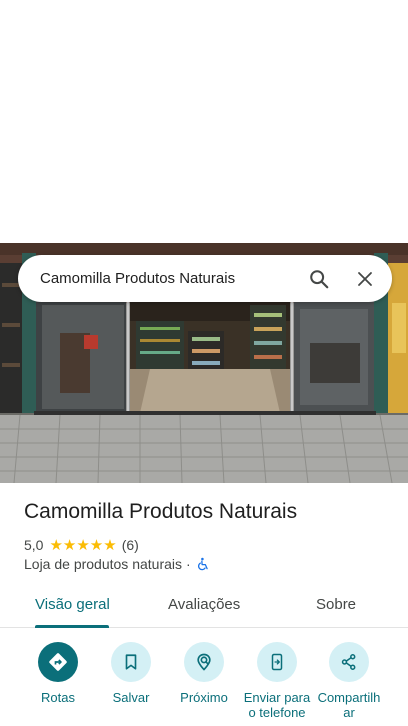  I want to click on search-button, so click(319, 279).